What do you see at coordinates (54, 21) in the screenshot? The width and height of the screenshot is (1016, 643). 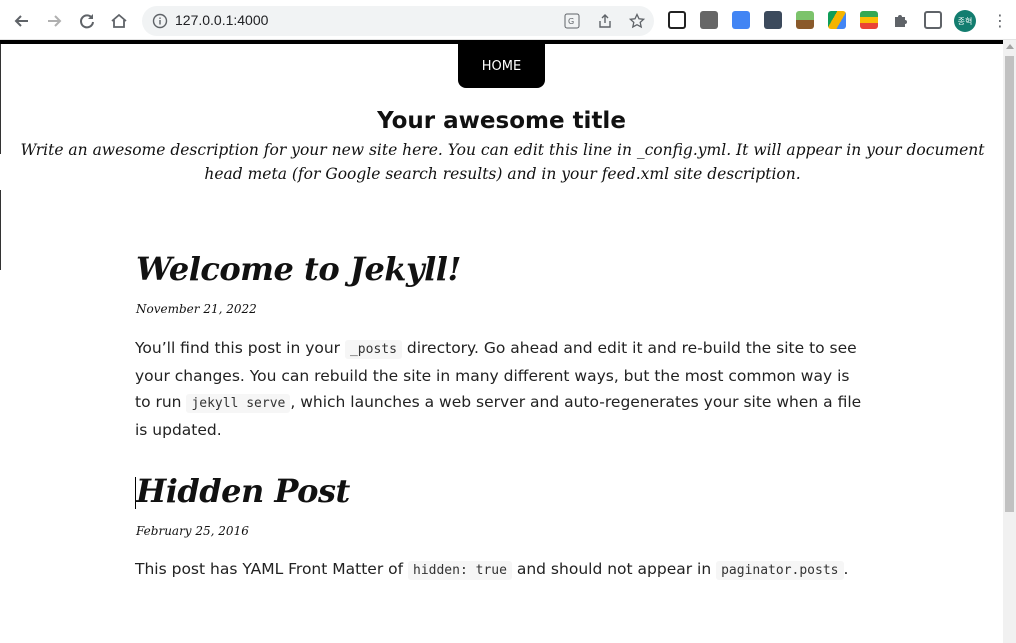 I see `forward-icon` at bounding box center [54, 21].